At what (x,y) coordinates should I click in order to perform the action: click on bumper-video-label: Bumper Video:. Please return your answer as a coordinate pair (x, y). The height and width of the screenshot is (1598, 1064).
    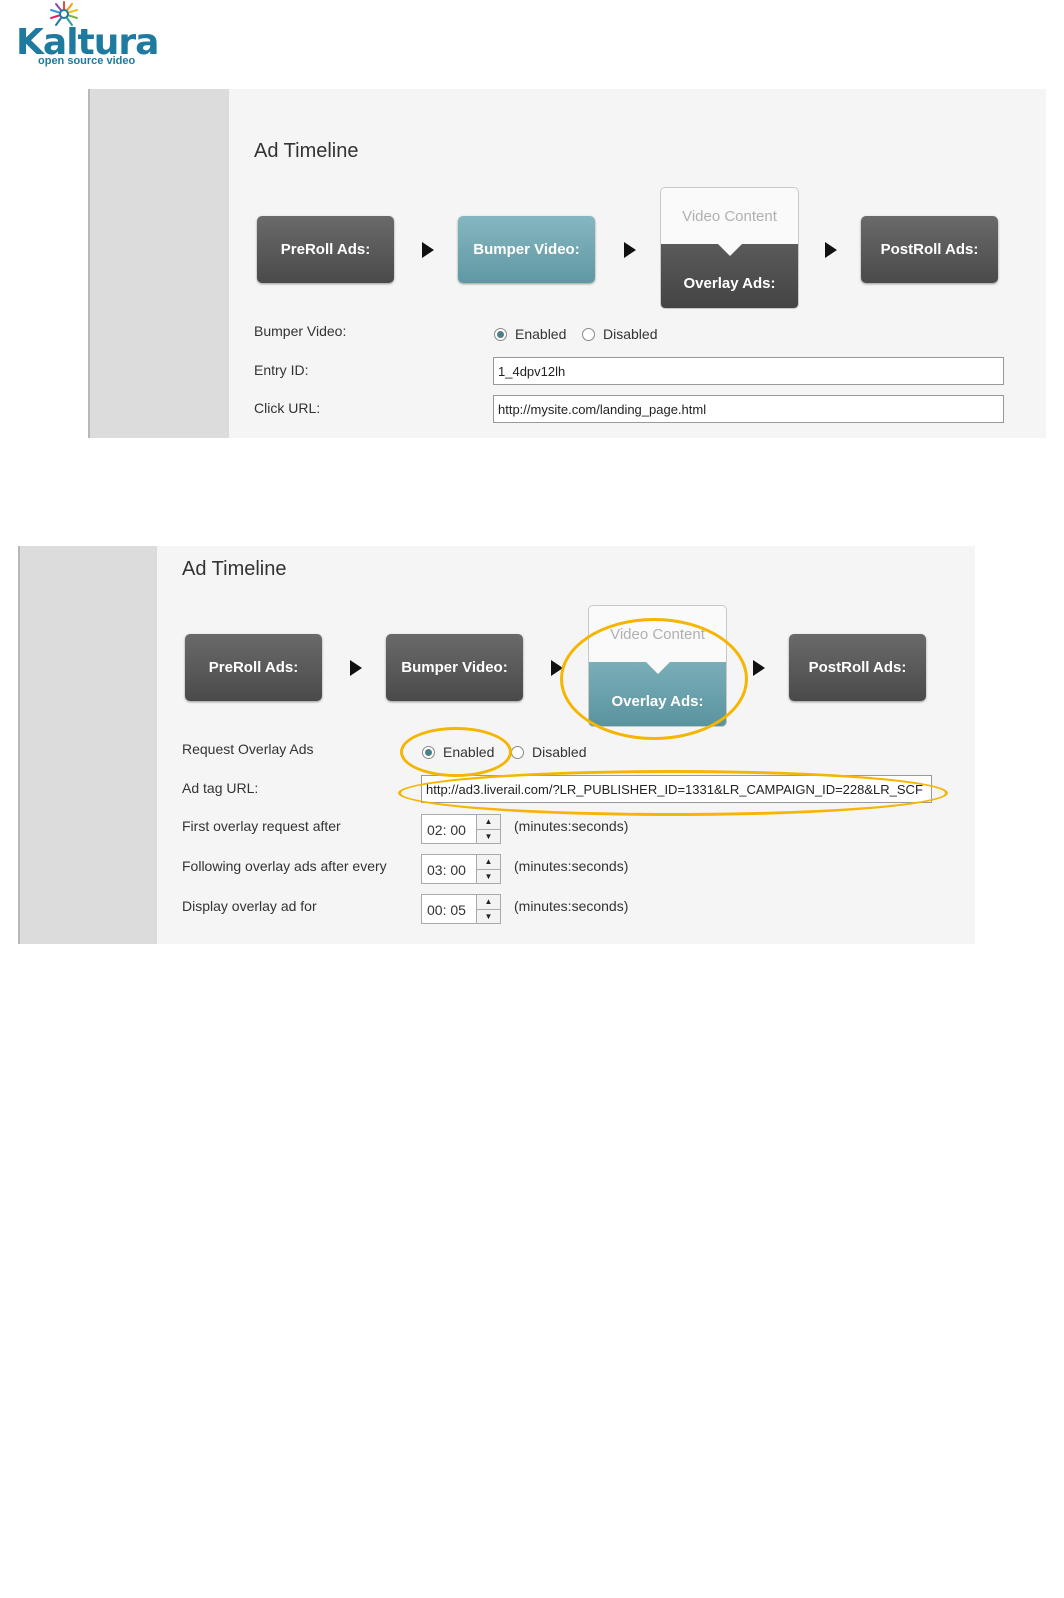
    Looking at the image, I should click on (300, 331).